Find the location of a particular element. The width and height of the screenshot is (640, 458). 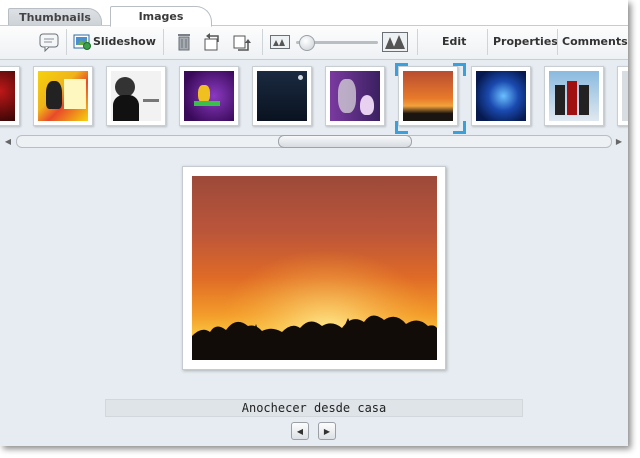

tab-thumbnails-label: Thumbnails is located at coordinates (55, 17).